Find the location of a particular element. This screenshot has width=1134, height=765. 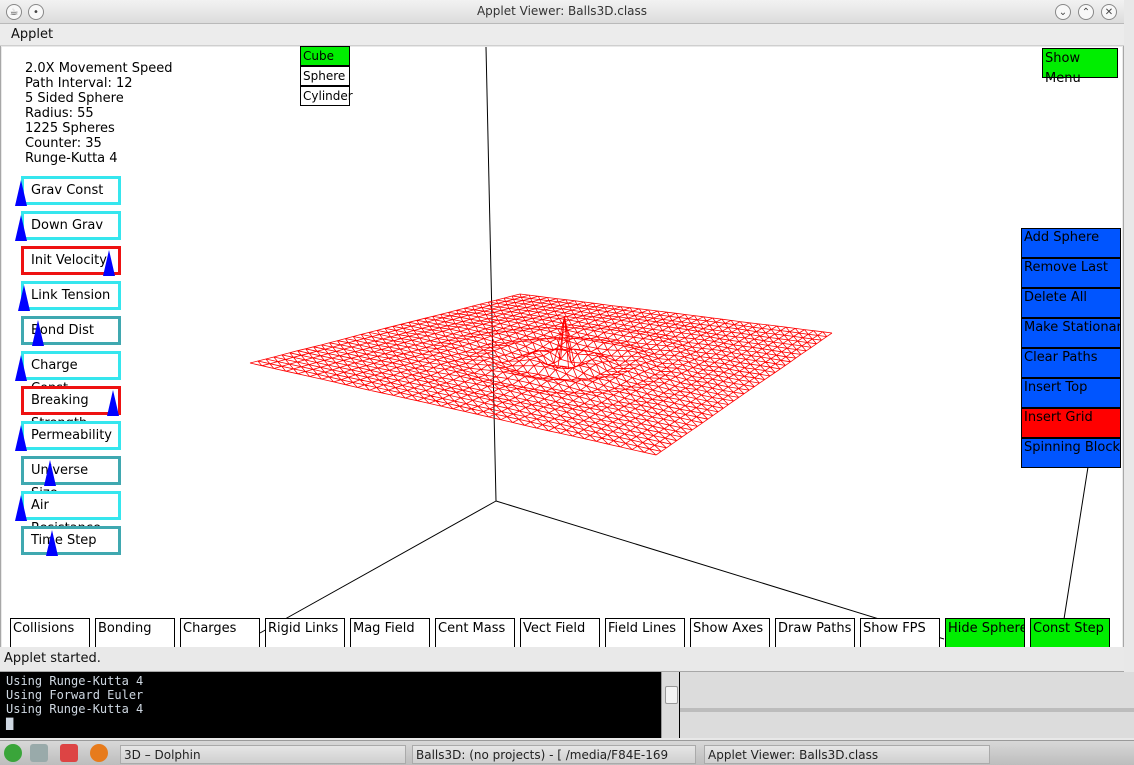

axis-left is located at coordinates (378, 567).